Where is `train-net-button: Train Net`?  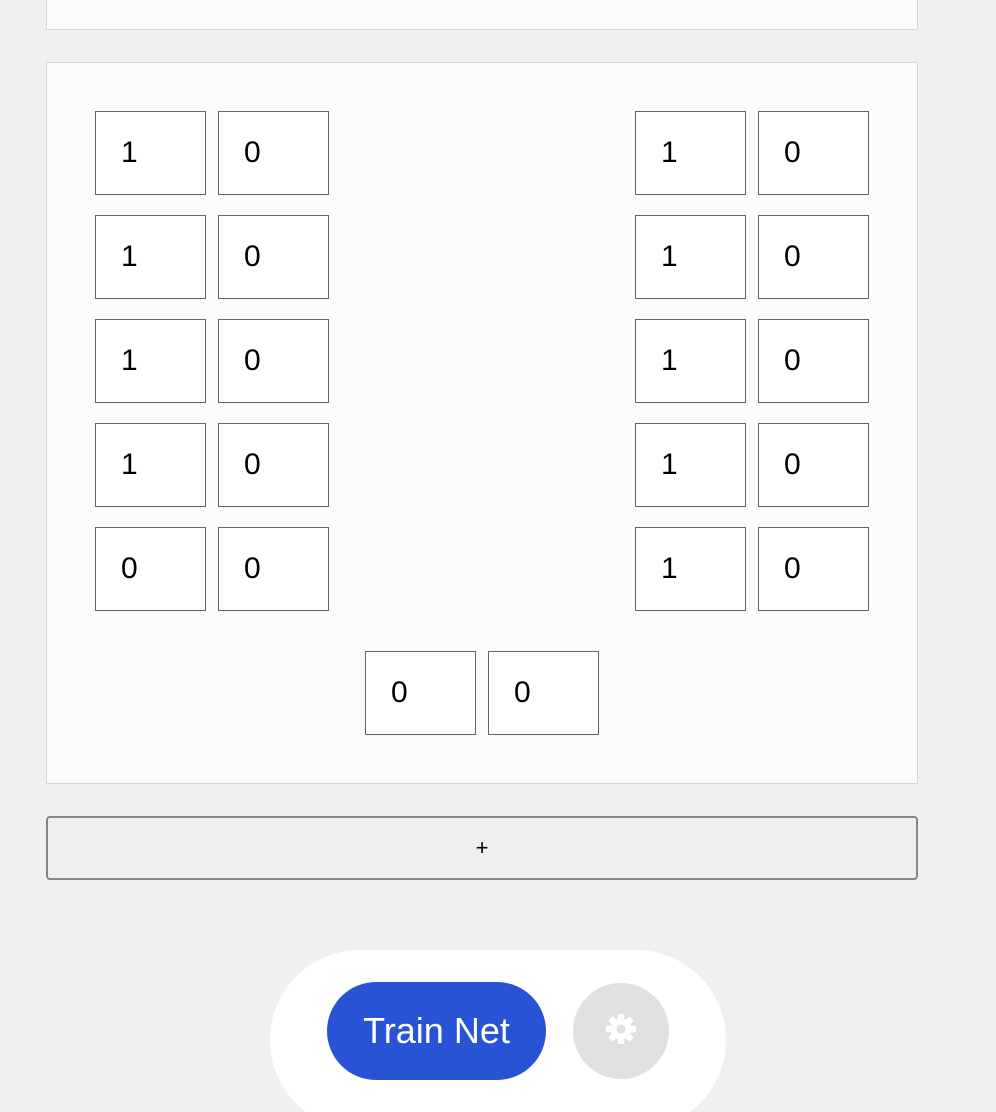 train-net-button: Train Net is located at coordinates (436, 1031).